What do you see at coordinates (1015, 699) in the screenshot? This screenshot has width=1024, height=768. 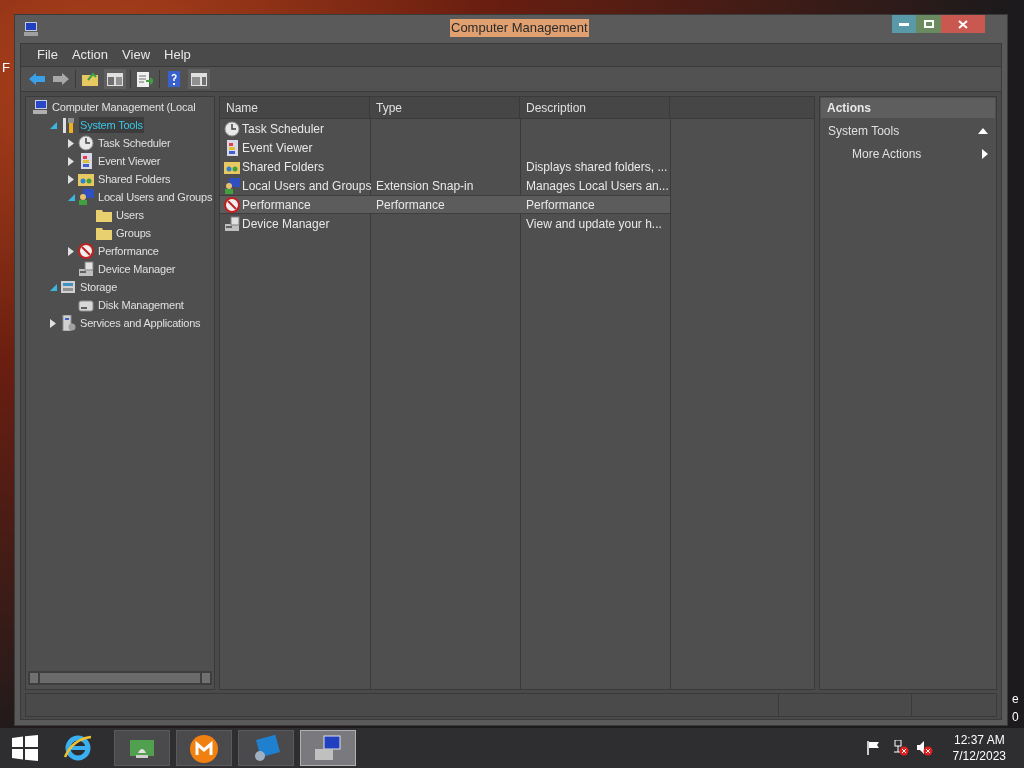 I see `desktop-text: e` at bounding box center [1015, 699].